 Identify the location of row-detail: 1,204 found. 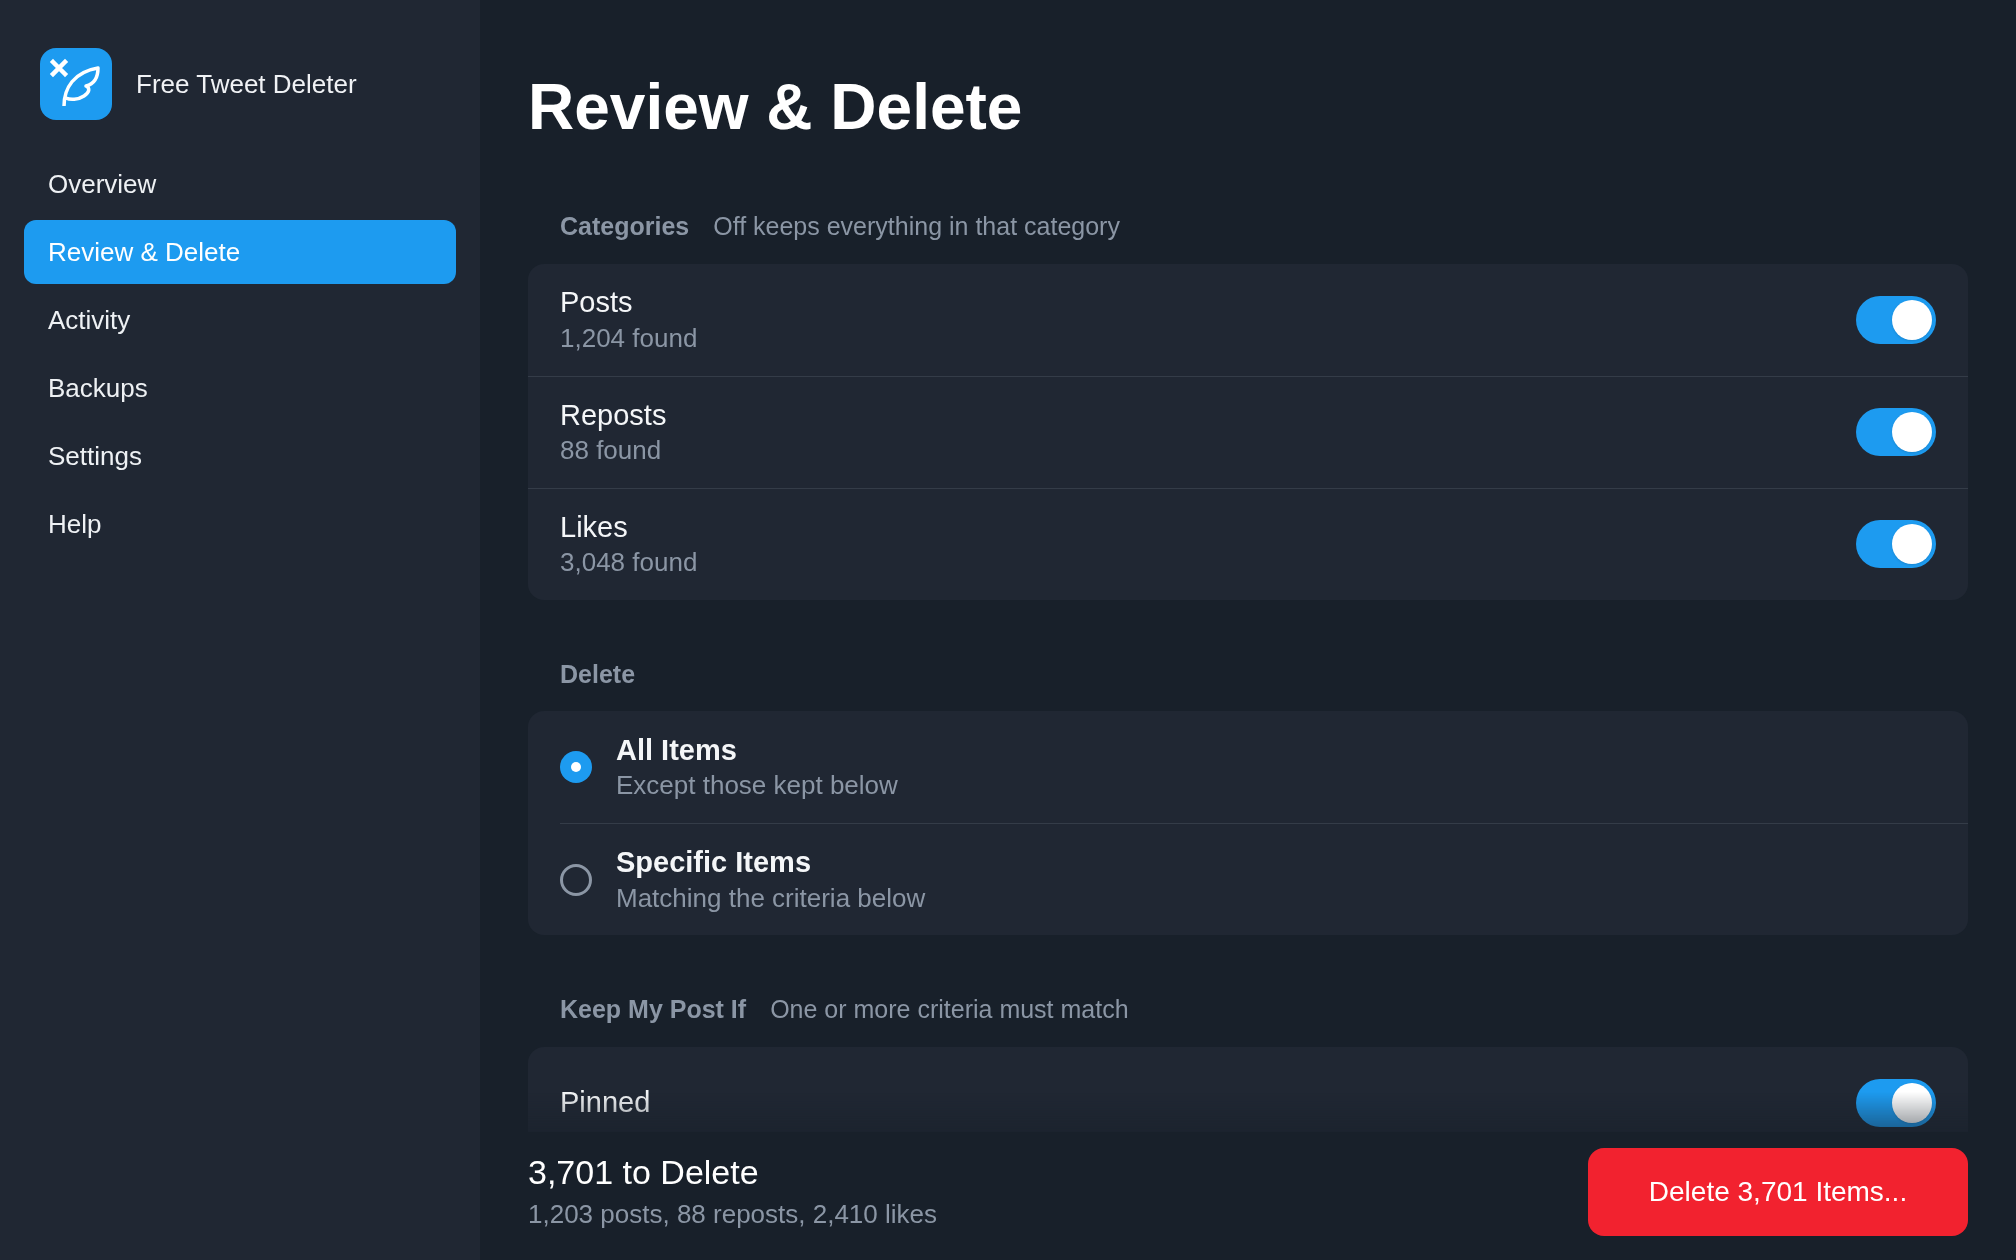
(629, 338).